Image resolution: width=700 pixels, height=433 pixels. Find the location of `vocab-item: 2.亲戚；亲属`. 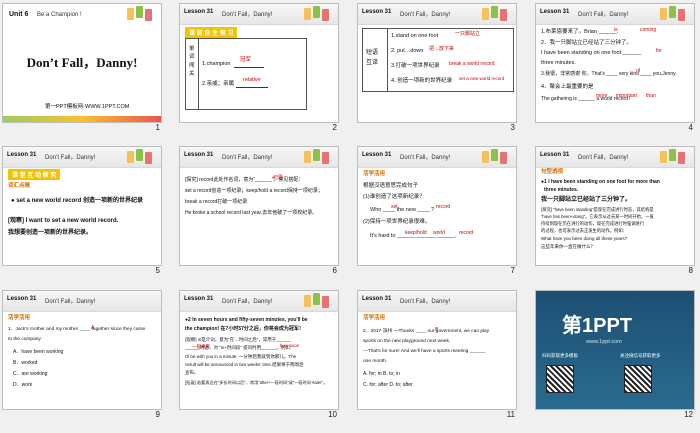

vocab-item: 2.亲戚；亲属 is located at coordinates (218, 84).